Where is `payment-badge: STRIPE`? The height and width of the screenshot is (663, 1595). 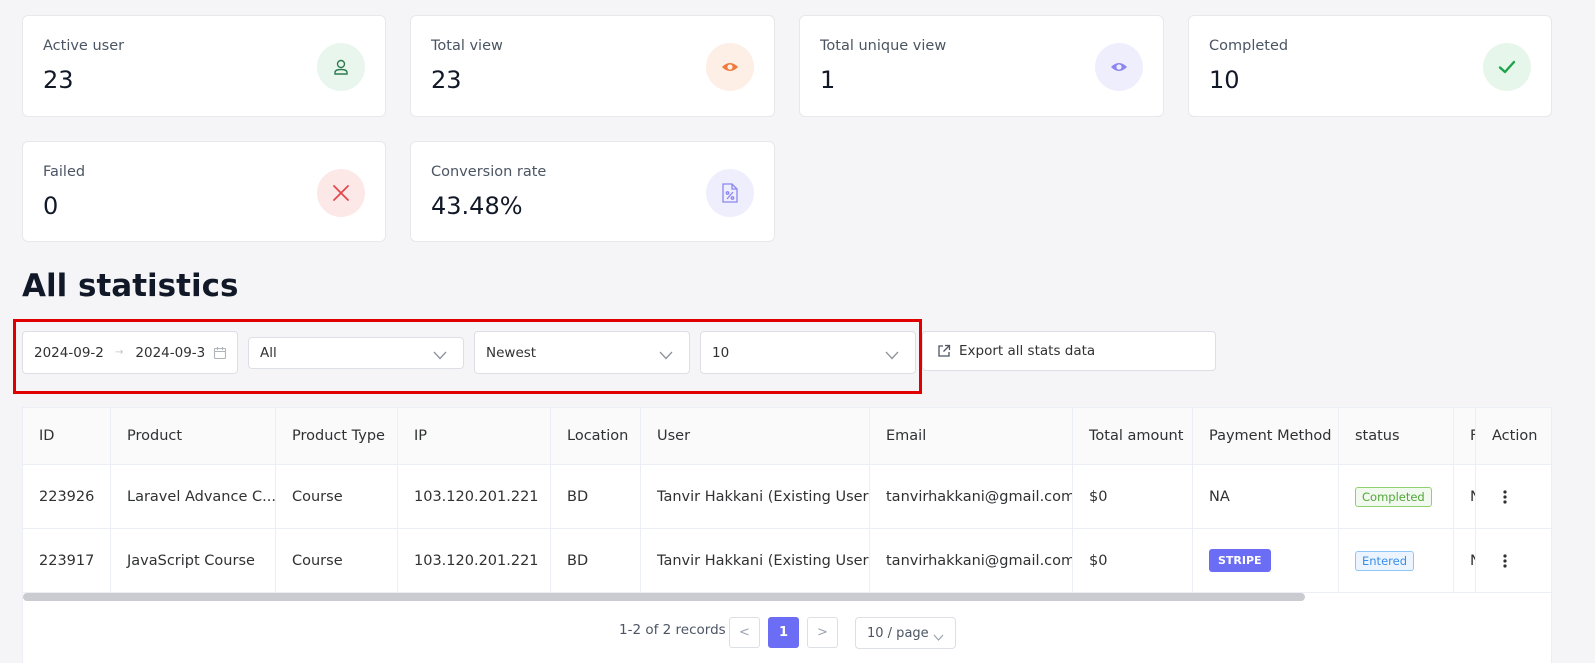 payment-badge: STRIPE is located at coordinates (1240, 560).